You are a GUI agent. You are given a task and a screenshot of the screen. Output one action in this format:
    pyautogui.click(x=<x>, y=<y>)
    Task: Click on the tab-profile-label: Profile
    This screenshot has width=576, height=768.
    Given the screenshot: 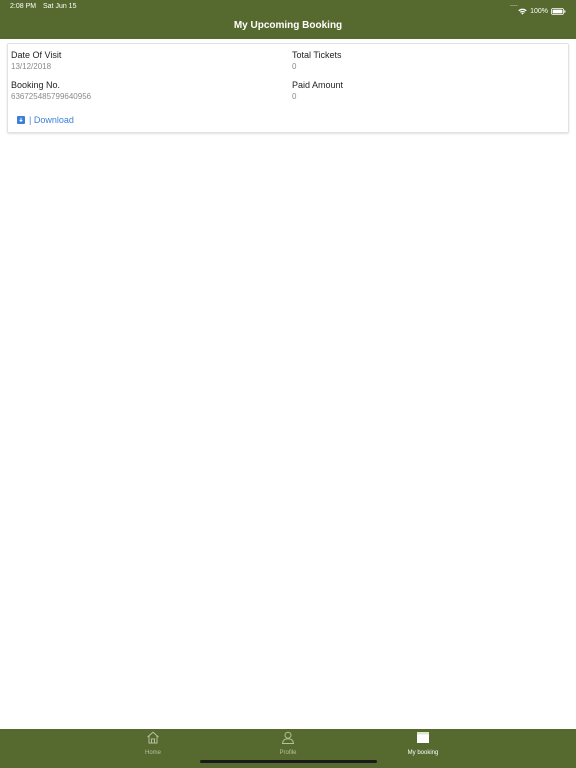 What is the action you would take?
    pyautogui.click(x=288, y=753)
    